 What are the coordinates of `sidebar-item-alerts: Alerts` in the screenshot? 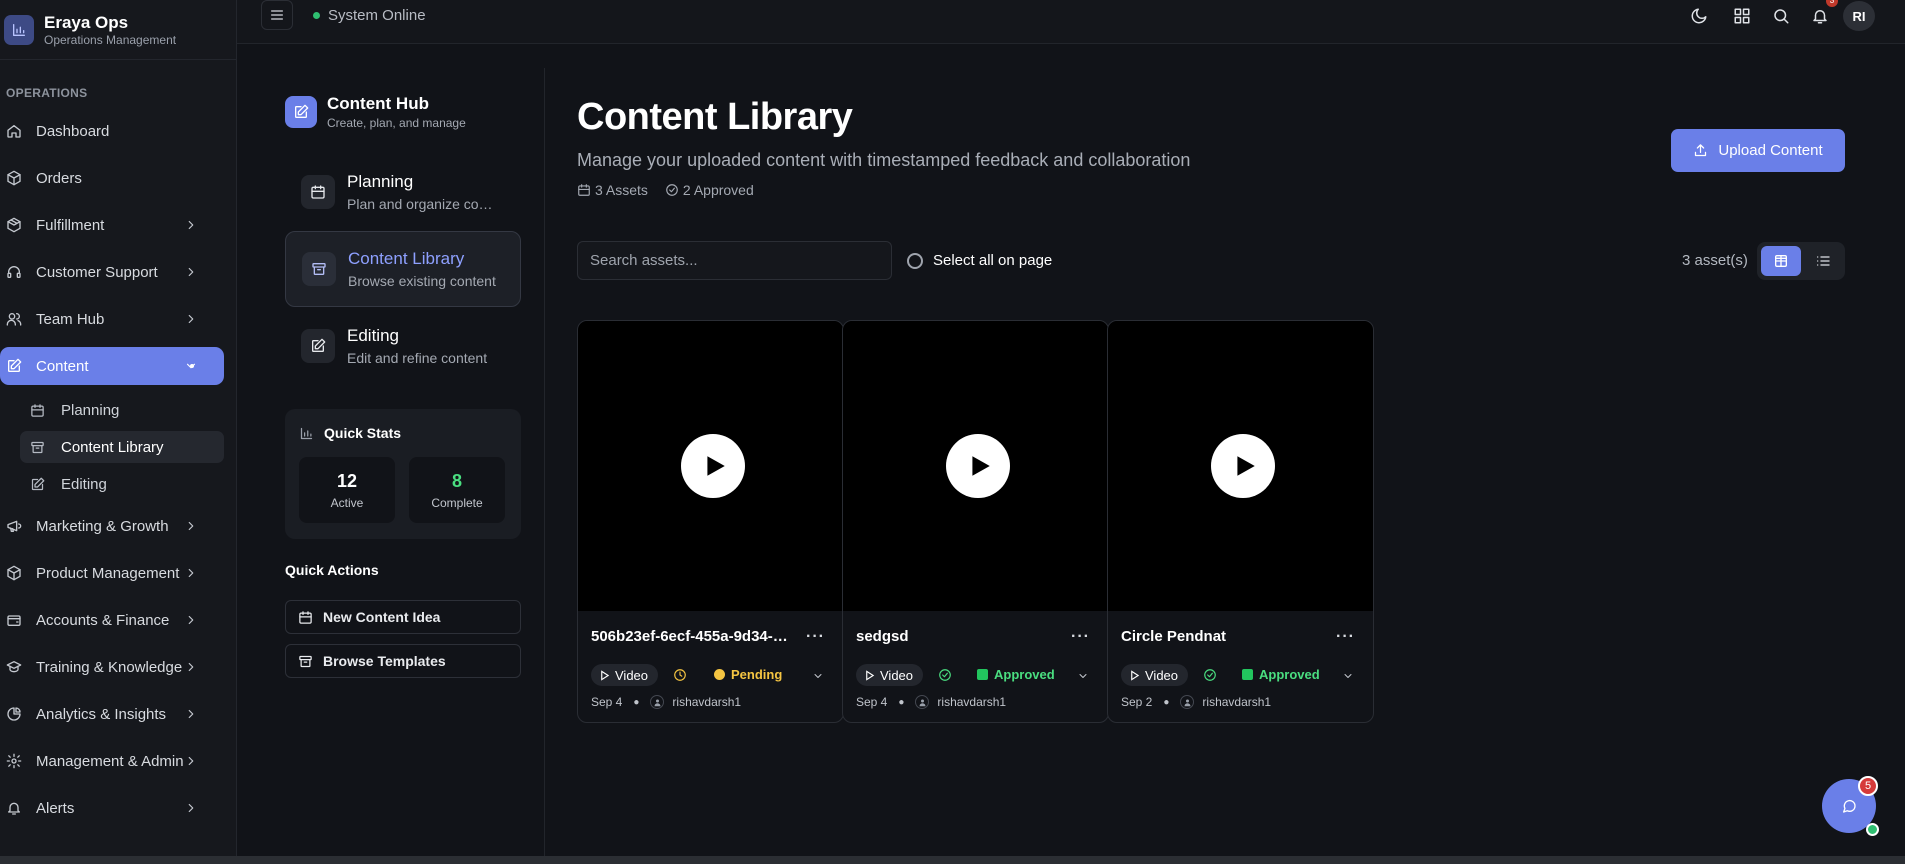 It's located at (112, 808).